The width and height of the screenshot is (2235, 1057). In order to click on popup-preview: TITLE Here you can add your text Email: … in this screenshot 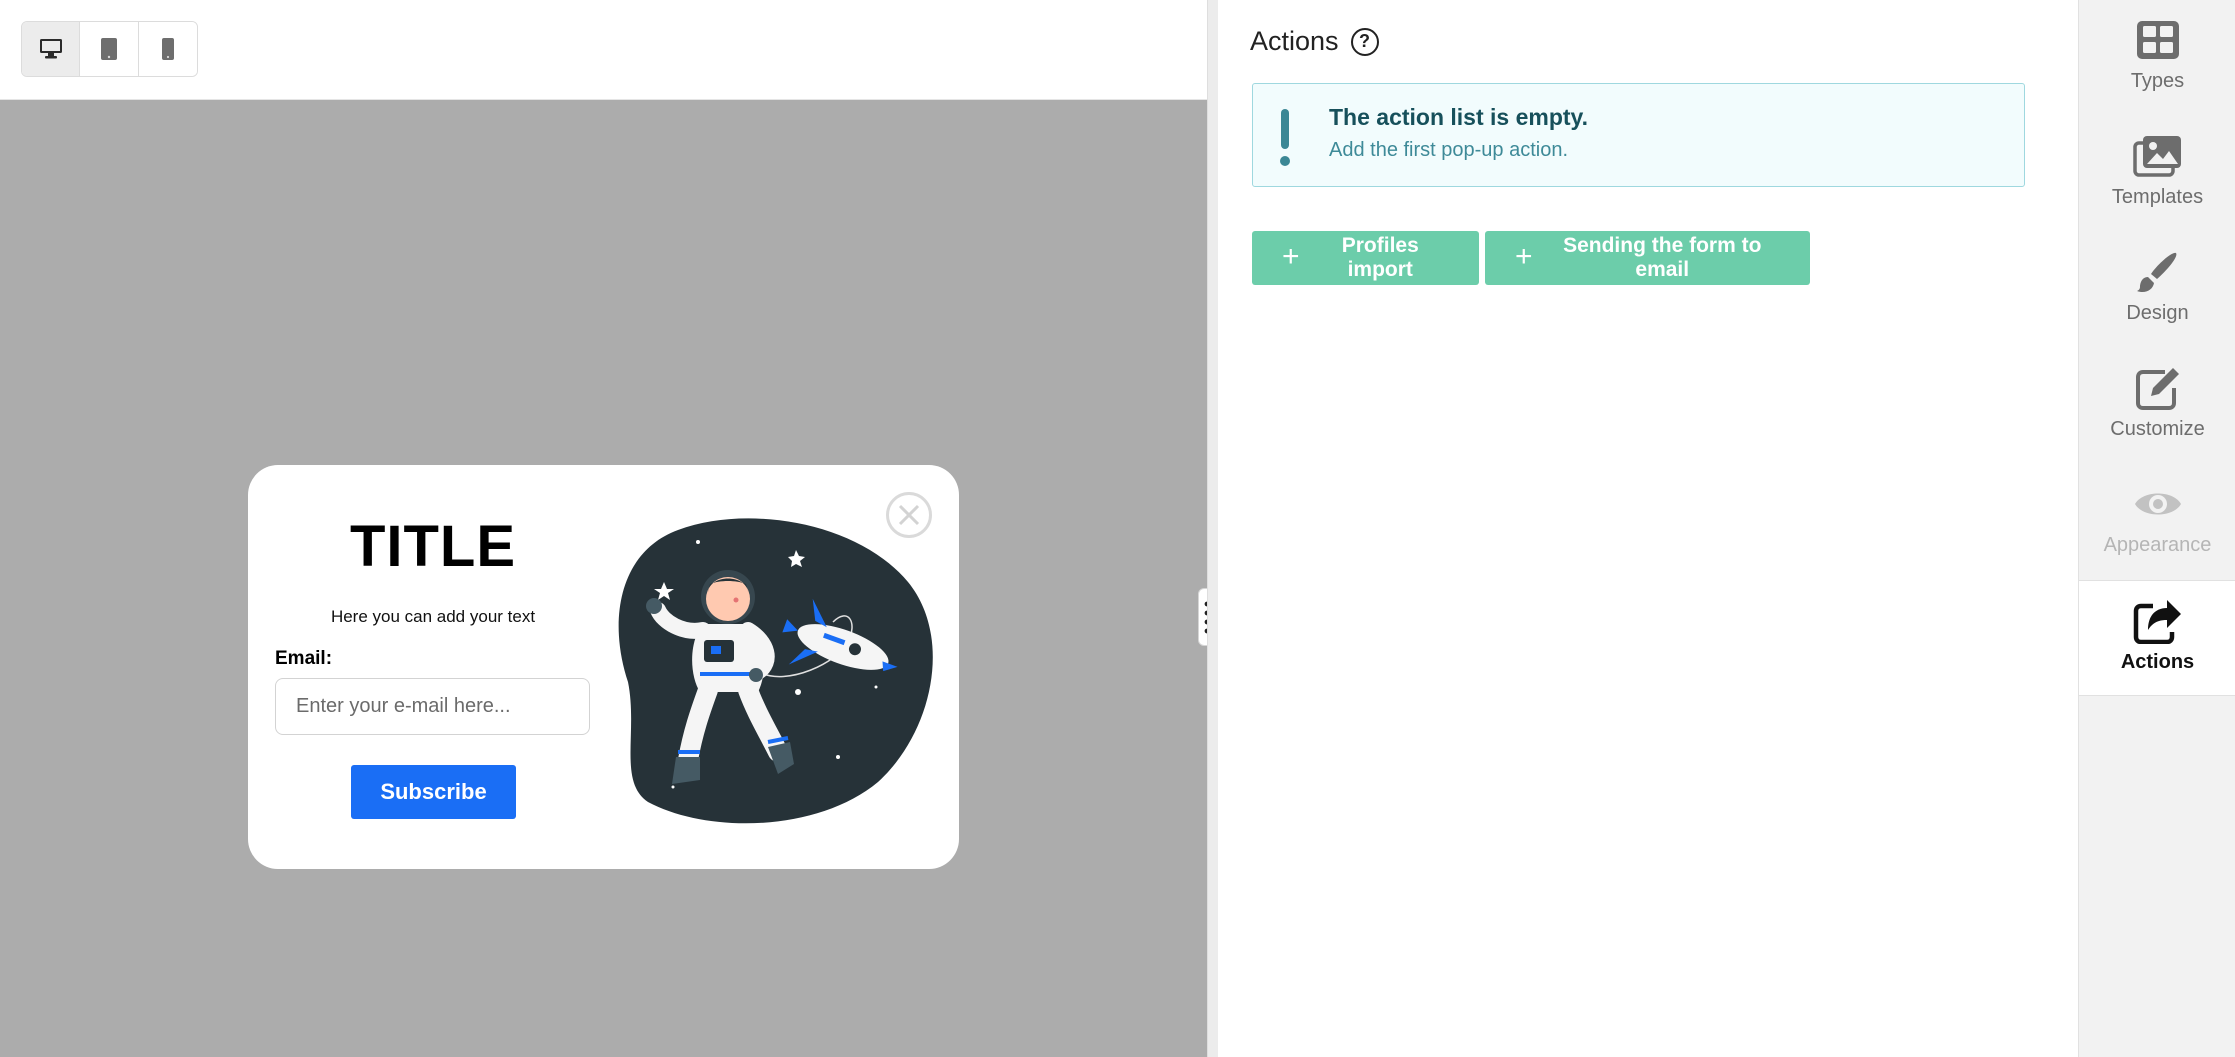, I will do `click(603, 667)`.